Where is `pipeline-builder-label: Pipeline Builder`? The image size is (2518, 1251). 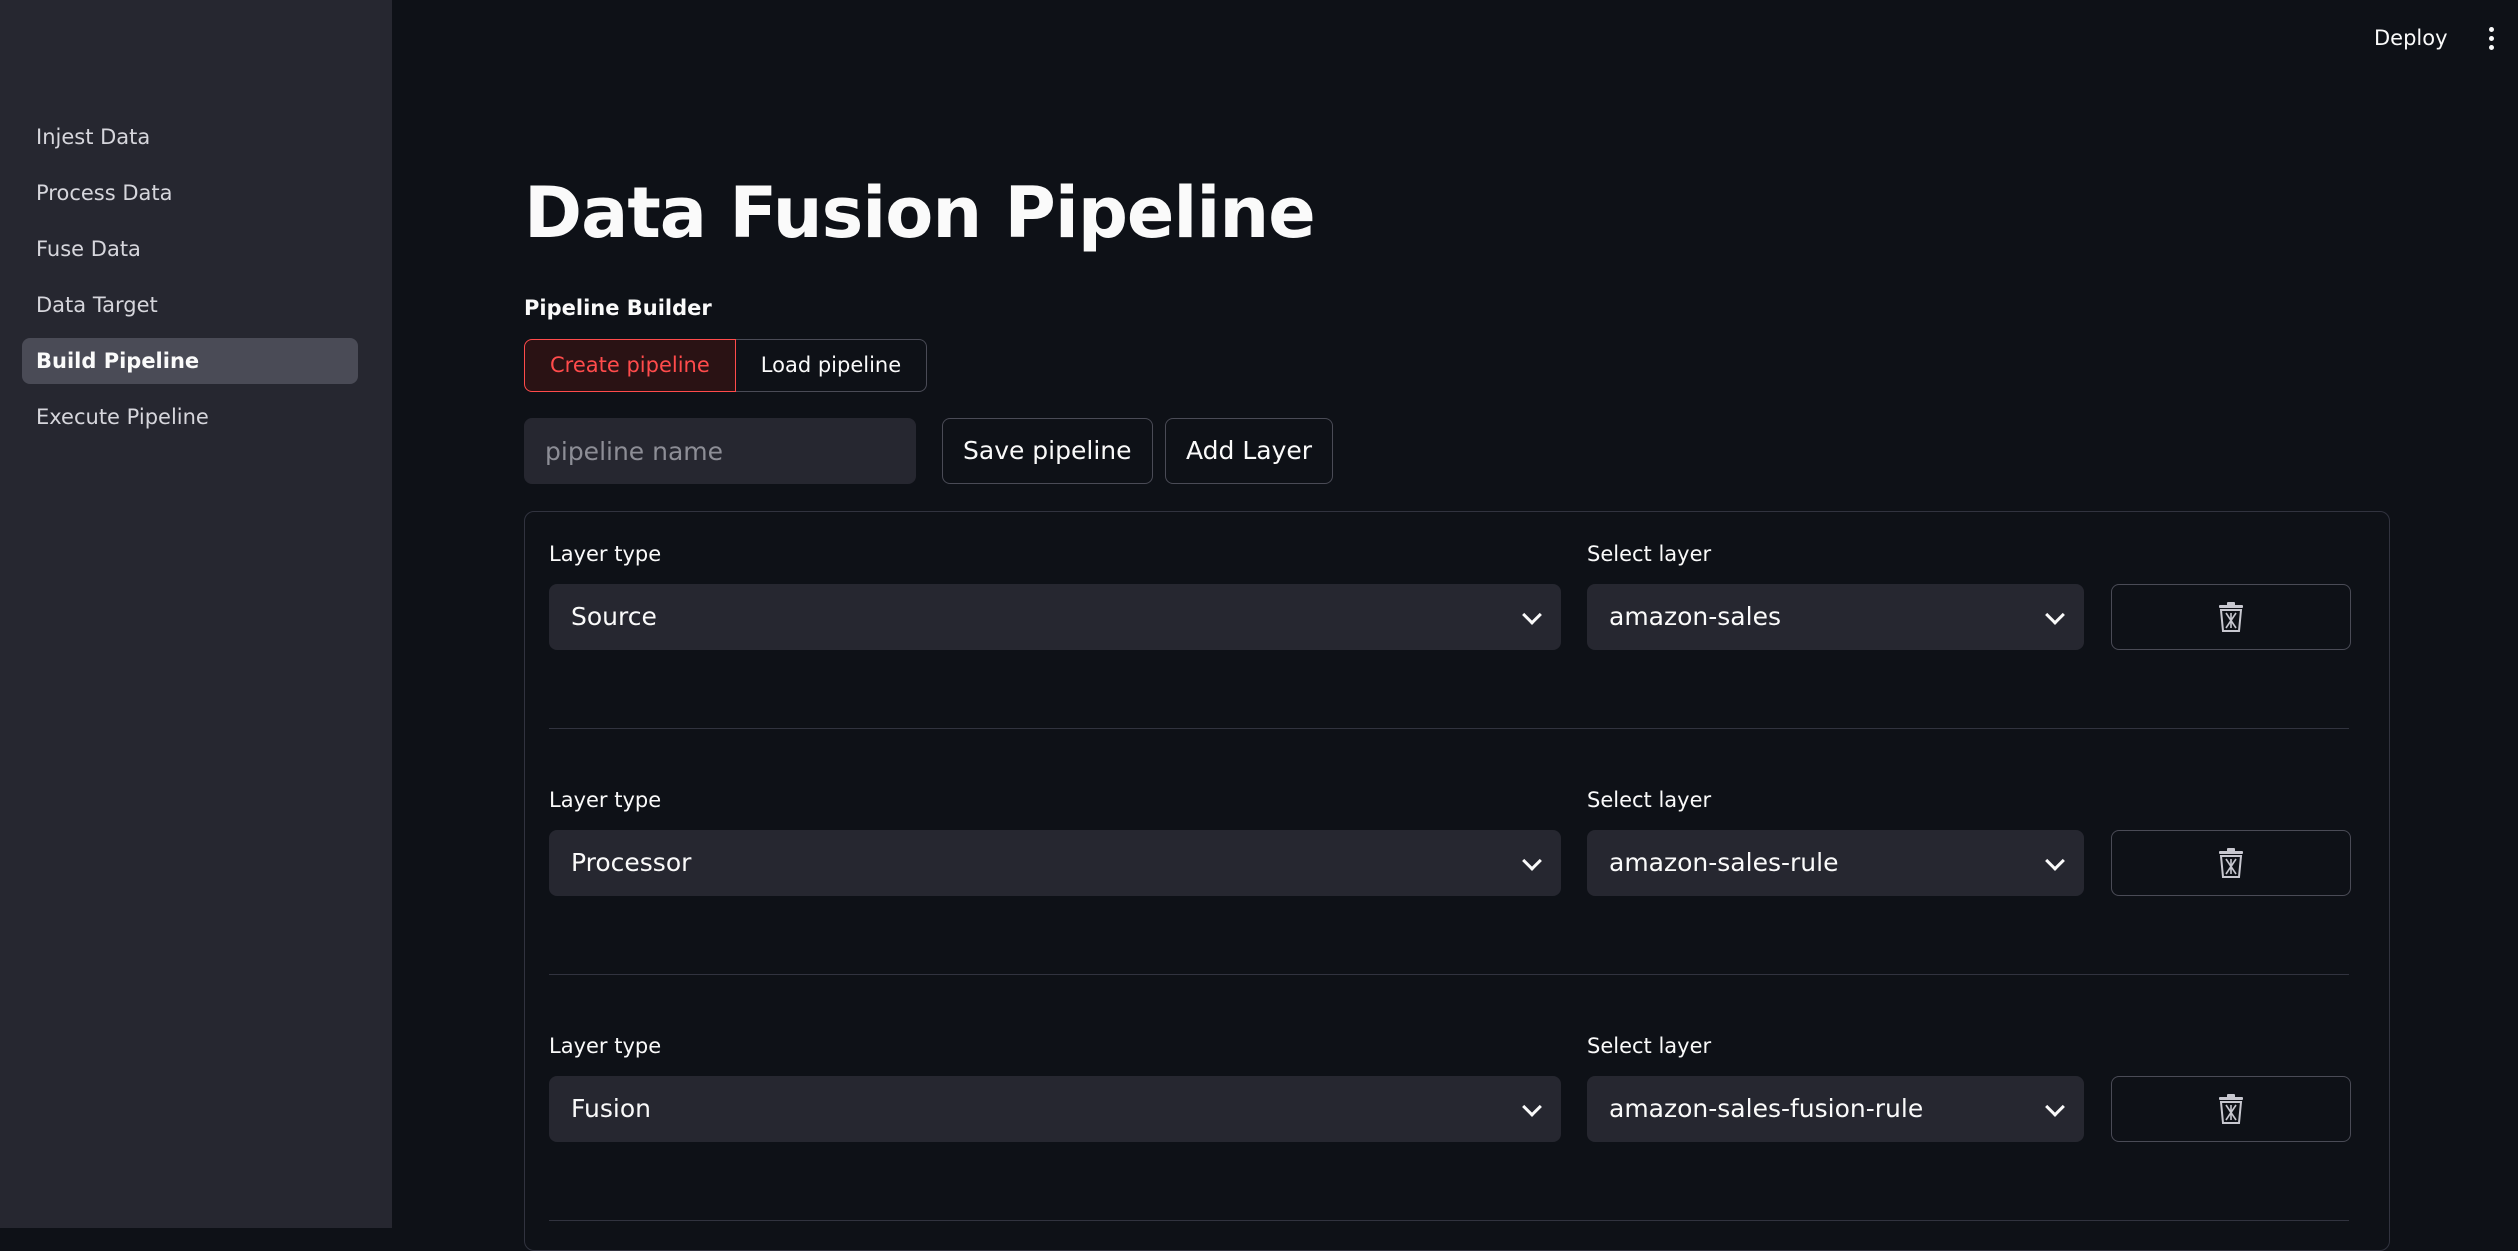 pipeline-builder-label: Pipeline Builder is located at coordinates (618, 308).